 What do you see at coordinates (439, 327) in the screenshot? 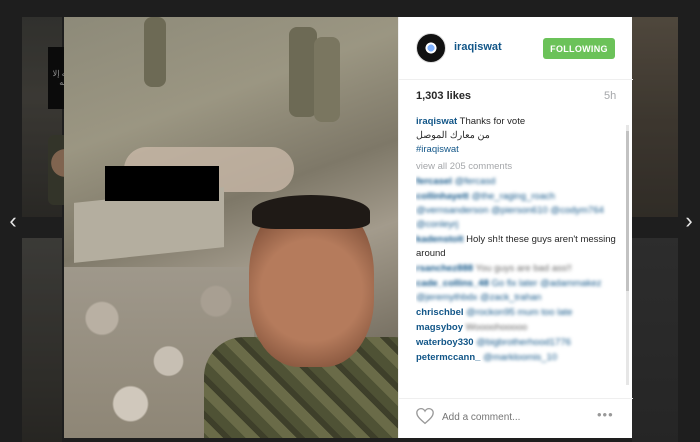
I see `comment-username: magsyboy` at bounding box center [439, 327].